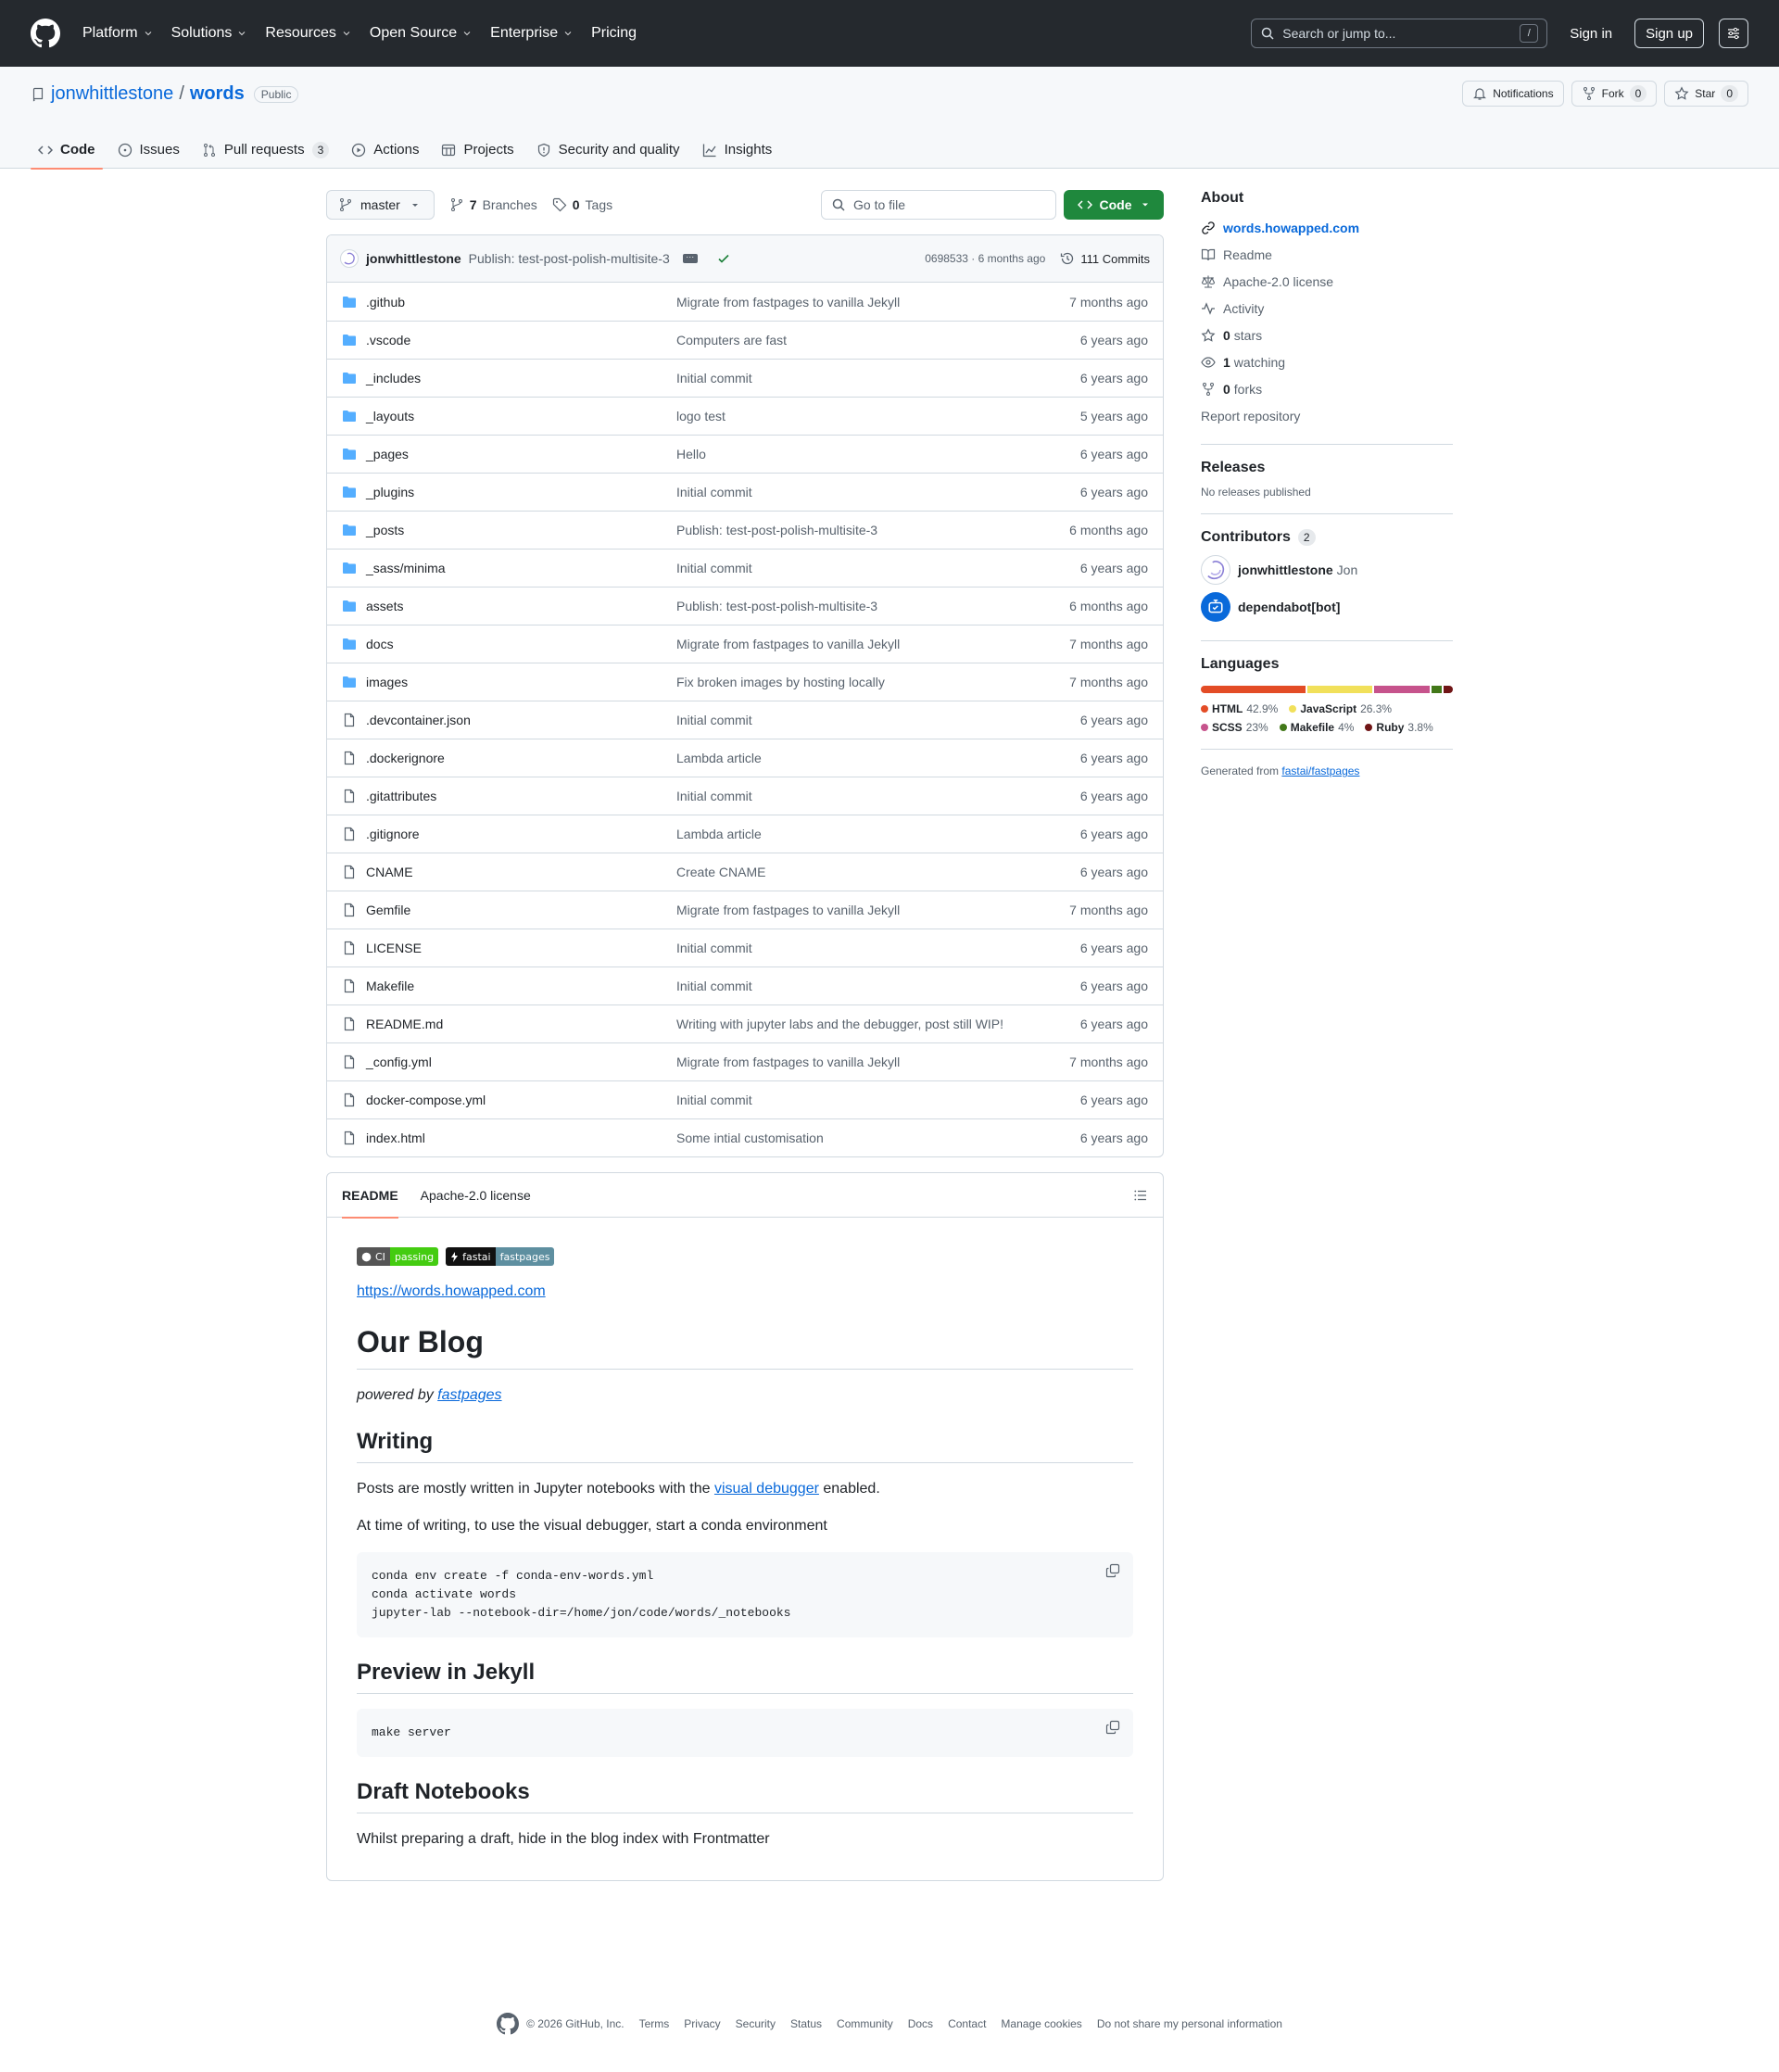  What do you see at coordinates (1327, 569) in the screenshot?
I see `contributor-item: jonwhittlestone Jon` at bounding box center [1327, 569].